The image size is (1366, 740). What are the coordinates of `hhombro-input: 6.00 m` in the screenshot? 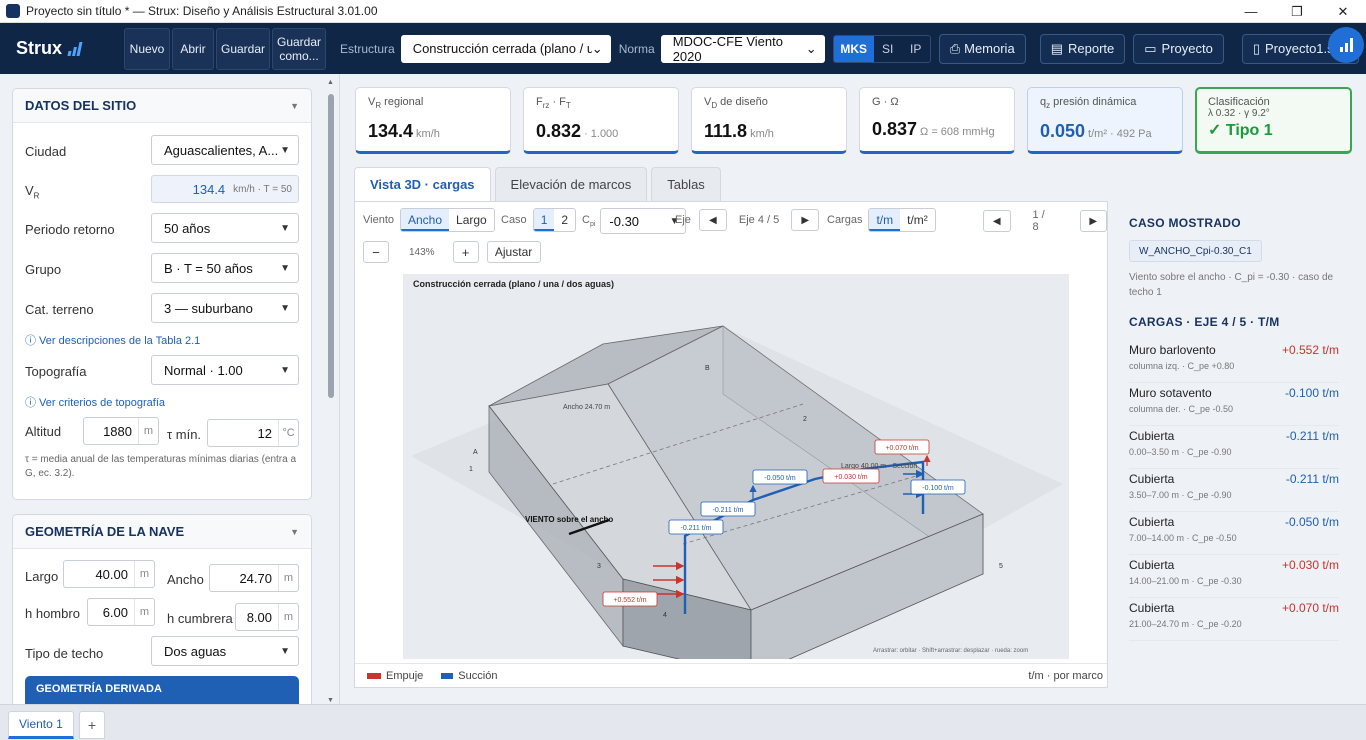 It's located at (121, 612).